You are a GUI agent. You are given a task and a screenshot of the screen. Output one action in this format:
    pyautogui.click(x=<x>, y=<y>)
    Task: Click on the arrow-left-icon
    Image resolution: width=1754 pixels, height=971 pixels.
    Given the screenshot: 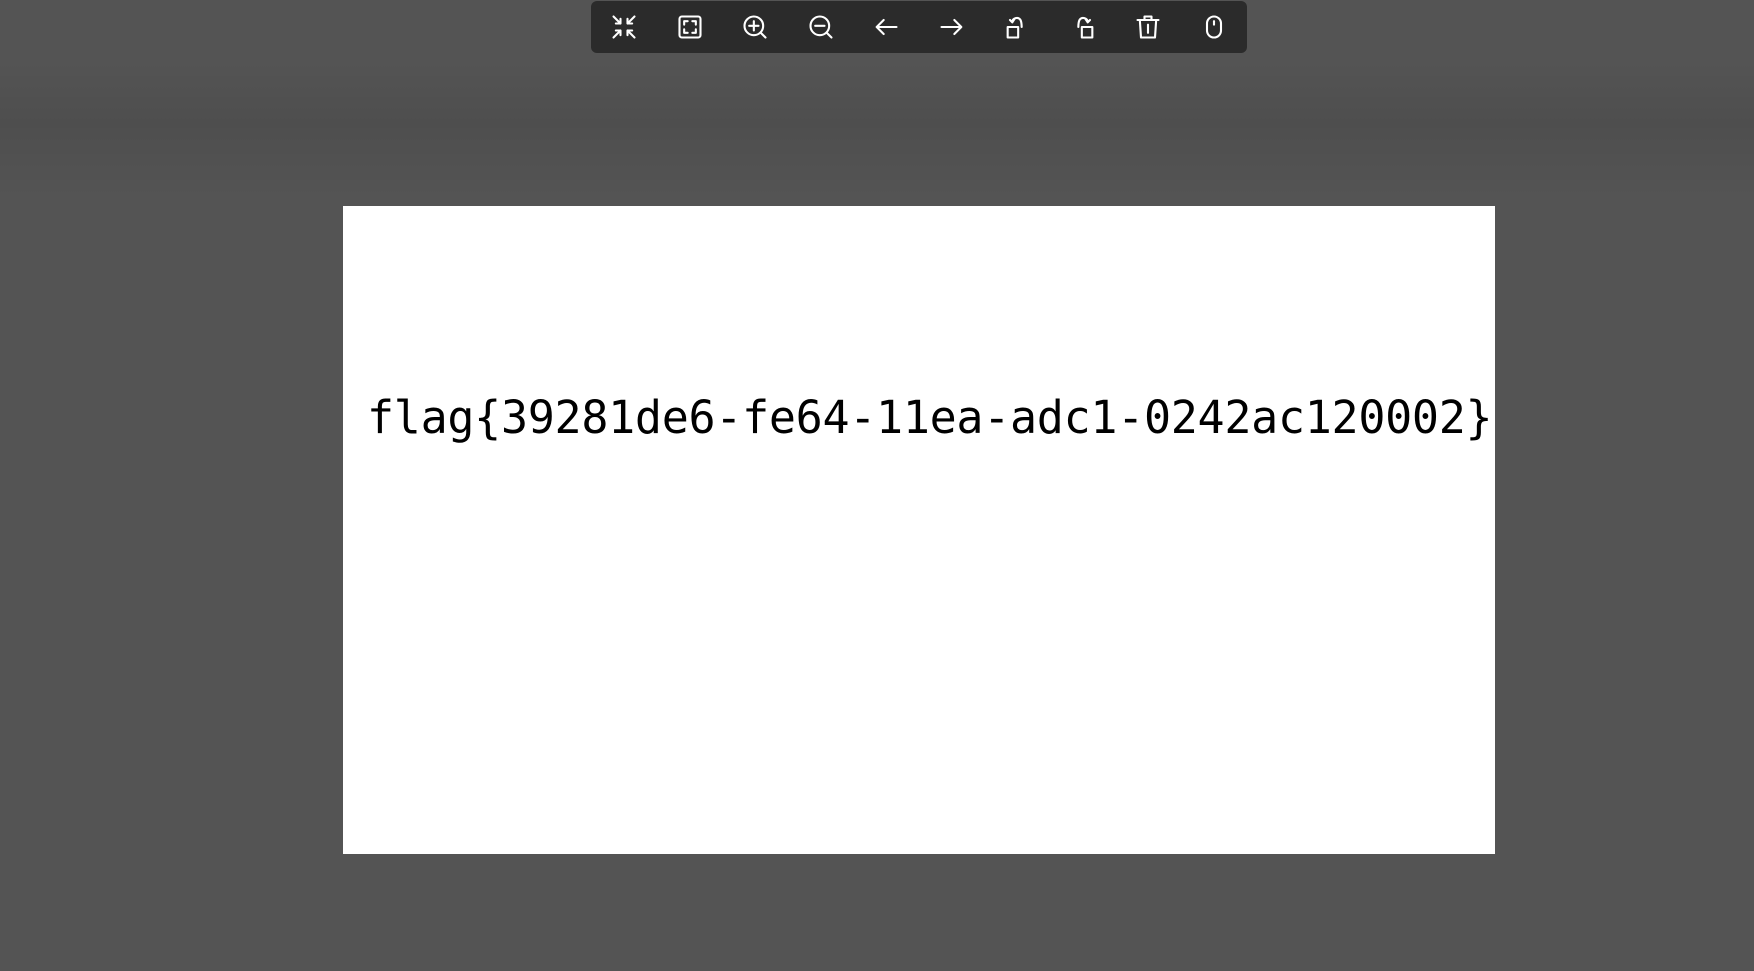 What is the action you would take?
    pyautogui.click(x=886, y=27)
    